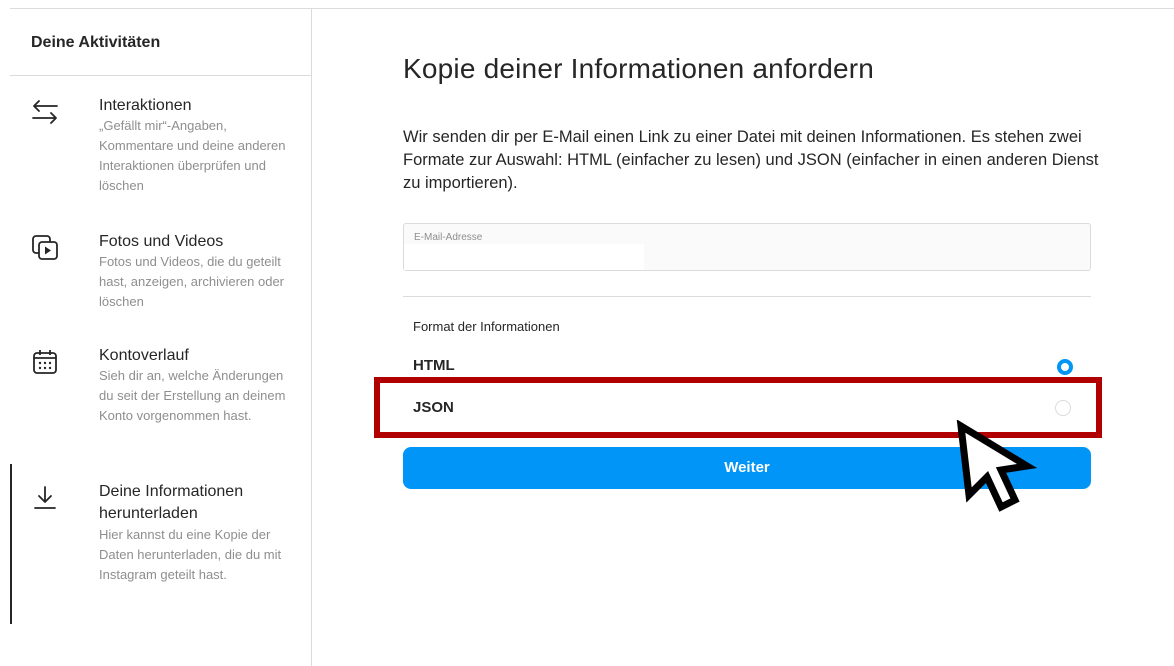  Describe the element at coordinates (997, 466) in the screenshot. I see `cursor-arrow-icon` at that location.